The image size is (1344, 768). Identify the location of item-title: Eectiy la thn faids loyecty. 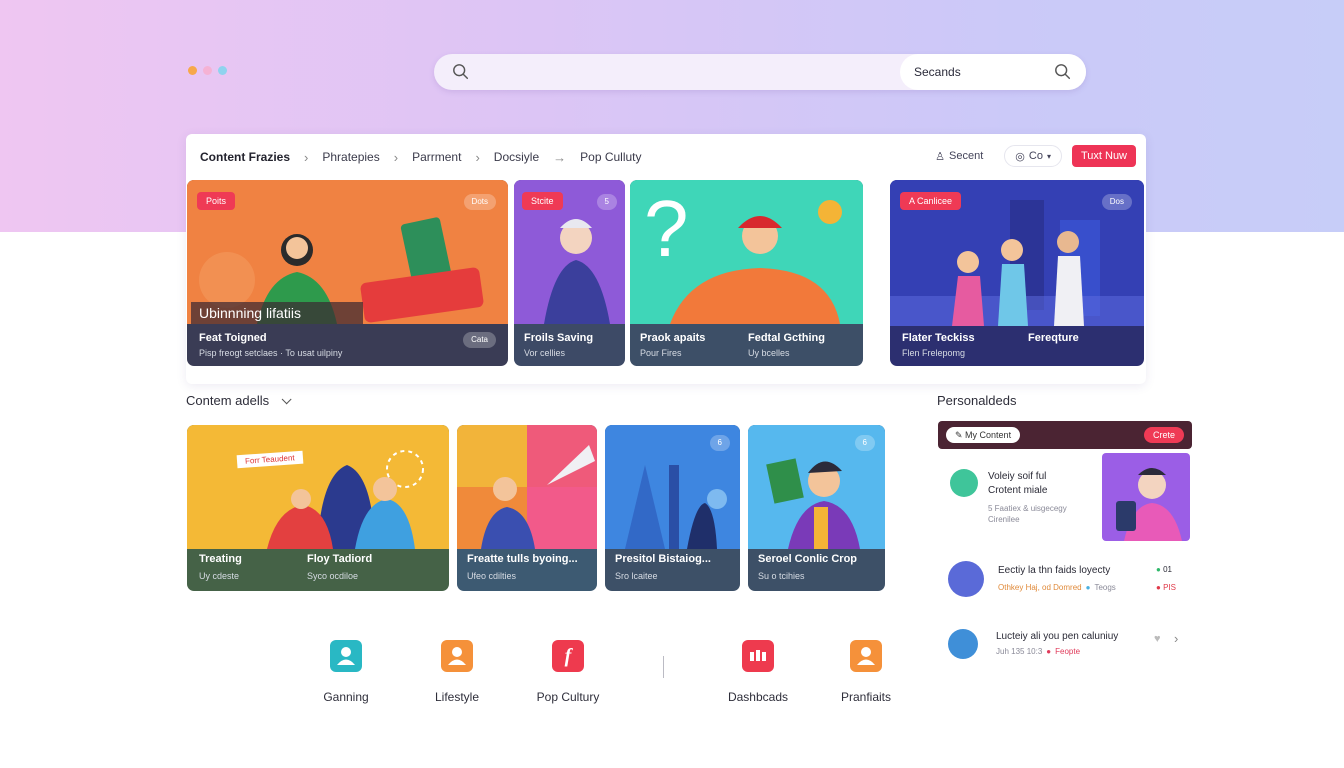
(1054, 570).